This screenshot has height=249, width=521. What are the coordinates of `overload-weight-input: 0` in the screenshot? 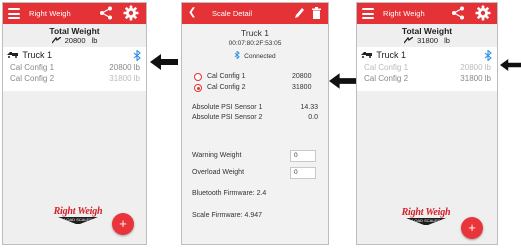 It's located at (303, 173).